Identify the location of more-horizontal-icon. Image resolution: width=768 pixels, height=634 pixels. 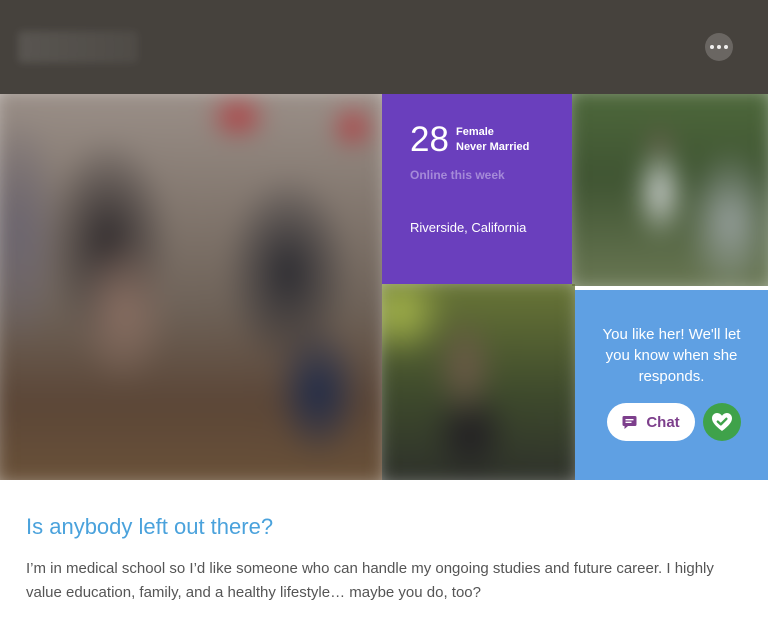
(712, 47).